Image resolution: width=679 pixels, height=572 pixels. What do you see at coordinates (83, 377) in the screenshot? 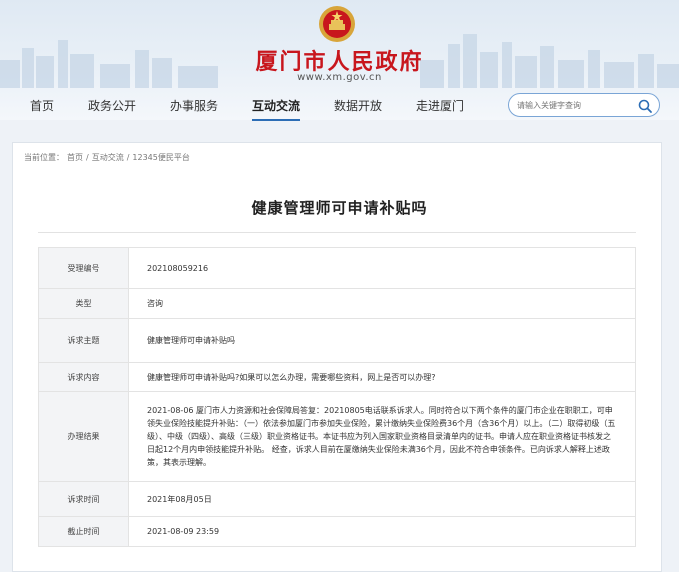
I see `row-label: 诉求内容` at bounding box center [83, 377].